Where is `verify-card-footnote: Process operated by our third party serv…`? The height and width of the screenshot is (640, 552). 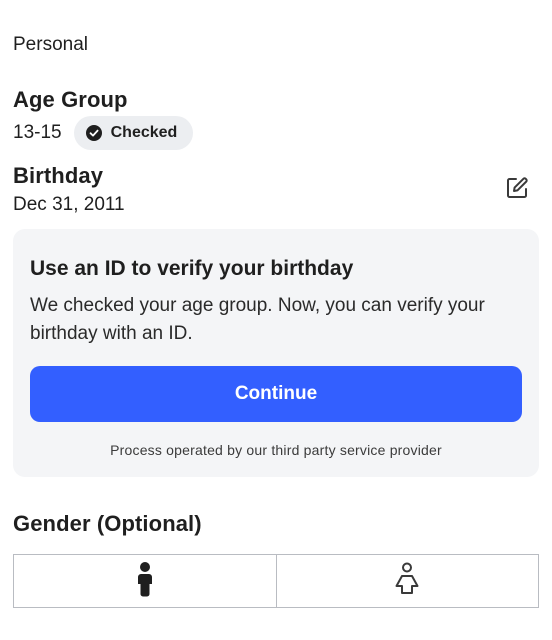
verify-card-footnote: Process operated by our third party serv… is located at coordinates (276, 450).